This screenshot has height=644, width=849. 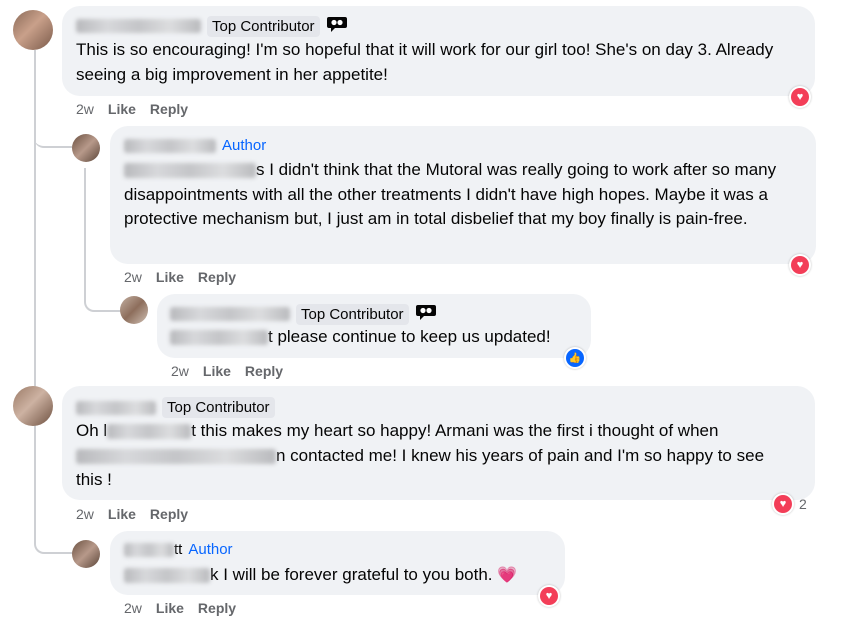 I want to click on thumbs-up-icon: 👍, so click(x=575, y=358).